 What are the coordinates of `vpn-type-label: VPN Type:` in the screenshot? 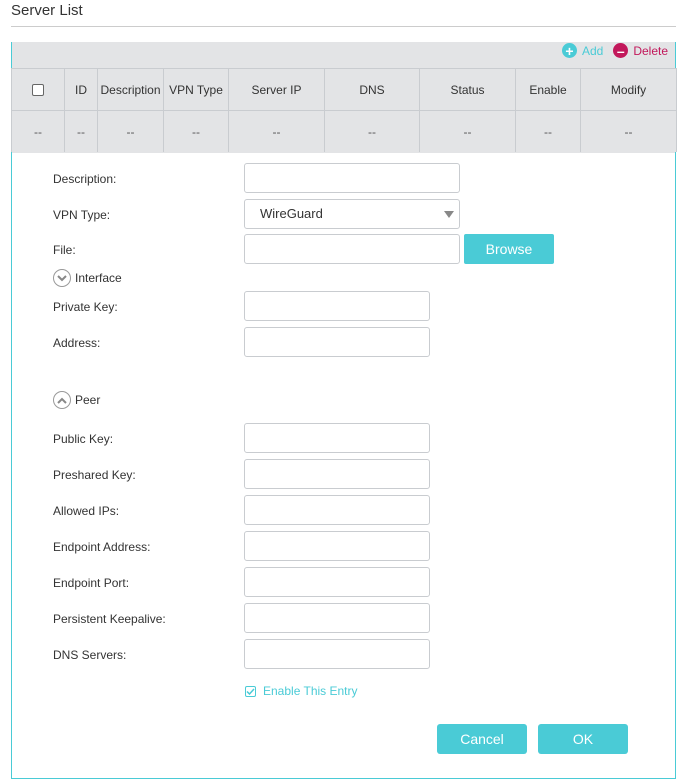 It's located at (82, 215).